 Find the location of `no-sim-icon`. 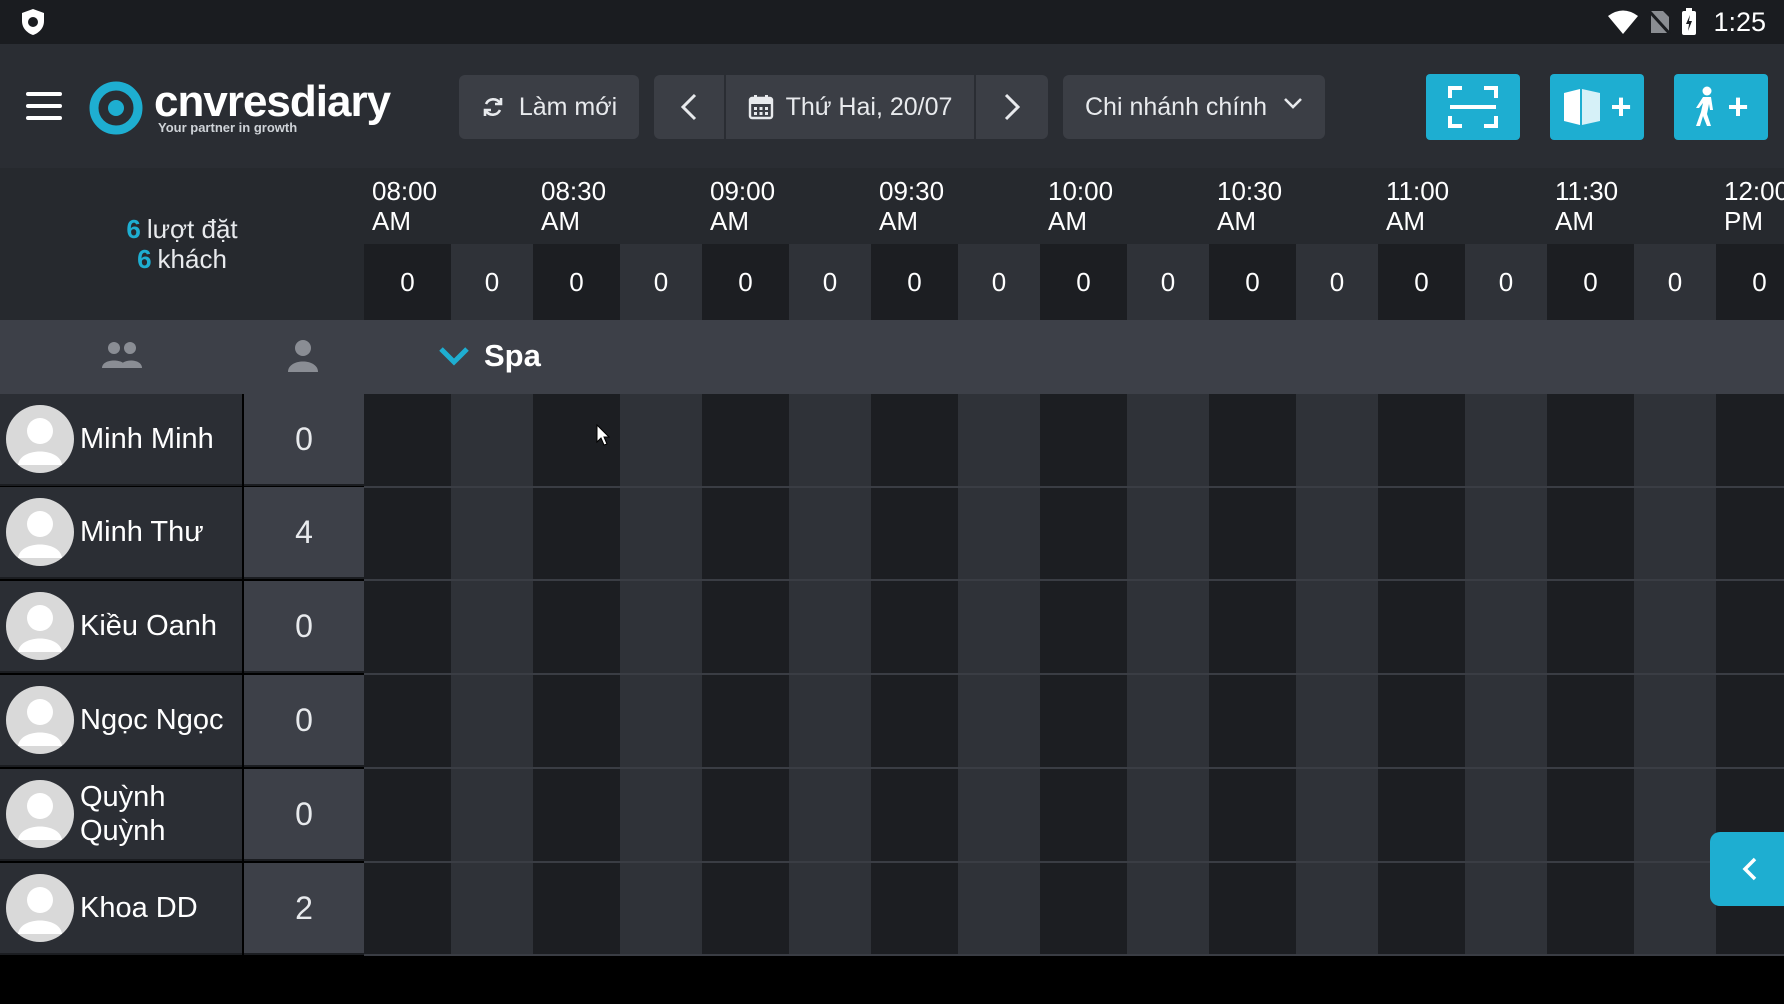

no-sim-icon is located at coordinates (1660, 22).